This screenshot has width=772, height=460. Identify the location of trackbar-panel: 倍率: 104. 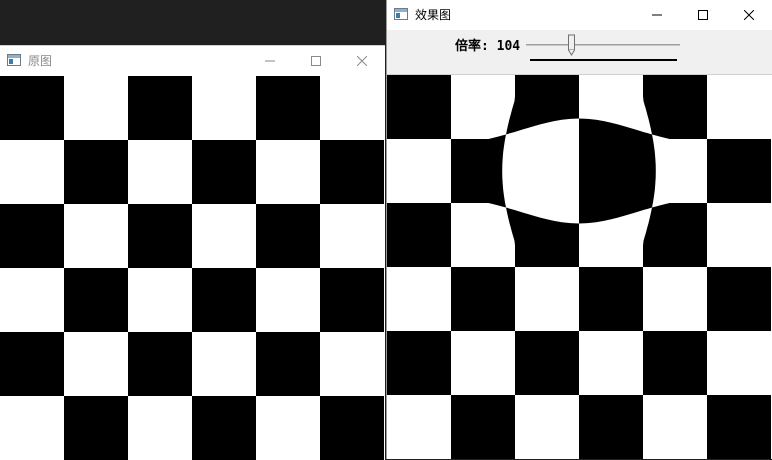
(579, 52).